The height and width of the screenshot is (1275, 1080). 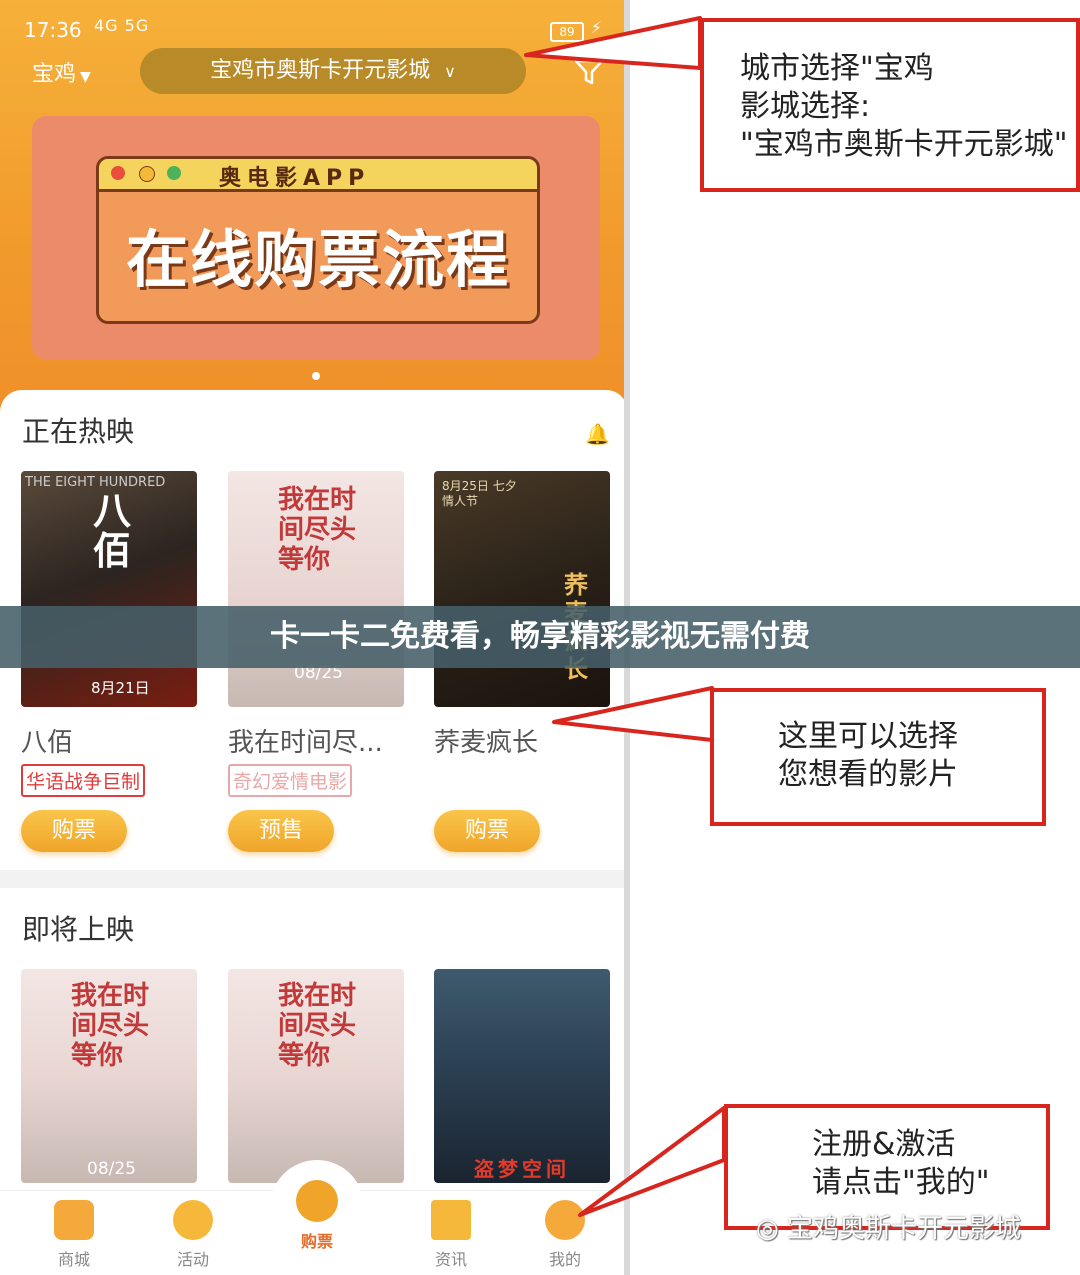 I want to click on overlay-title: 卡一卡二免费看，畅享精彩影视无需付费, so click(x=540, y=636).